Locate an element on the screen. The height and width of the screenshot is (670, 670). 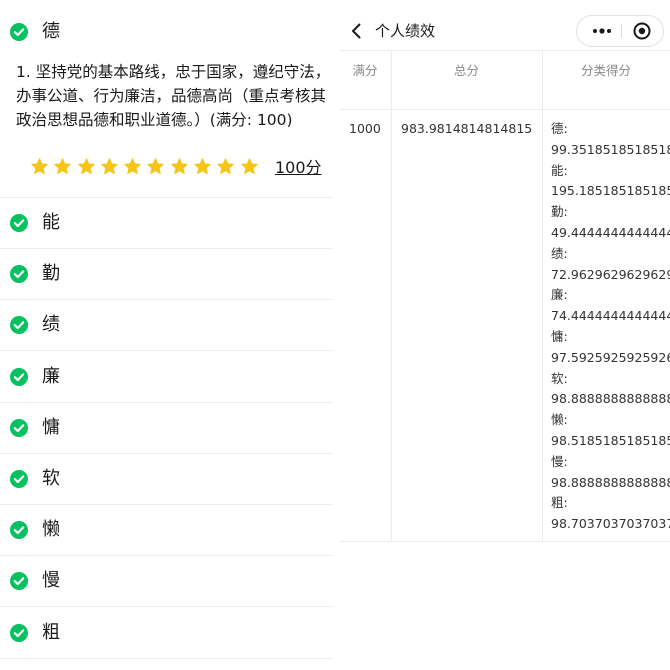
category-row-expanded: 德 is located at coordinates (166, 31).